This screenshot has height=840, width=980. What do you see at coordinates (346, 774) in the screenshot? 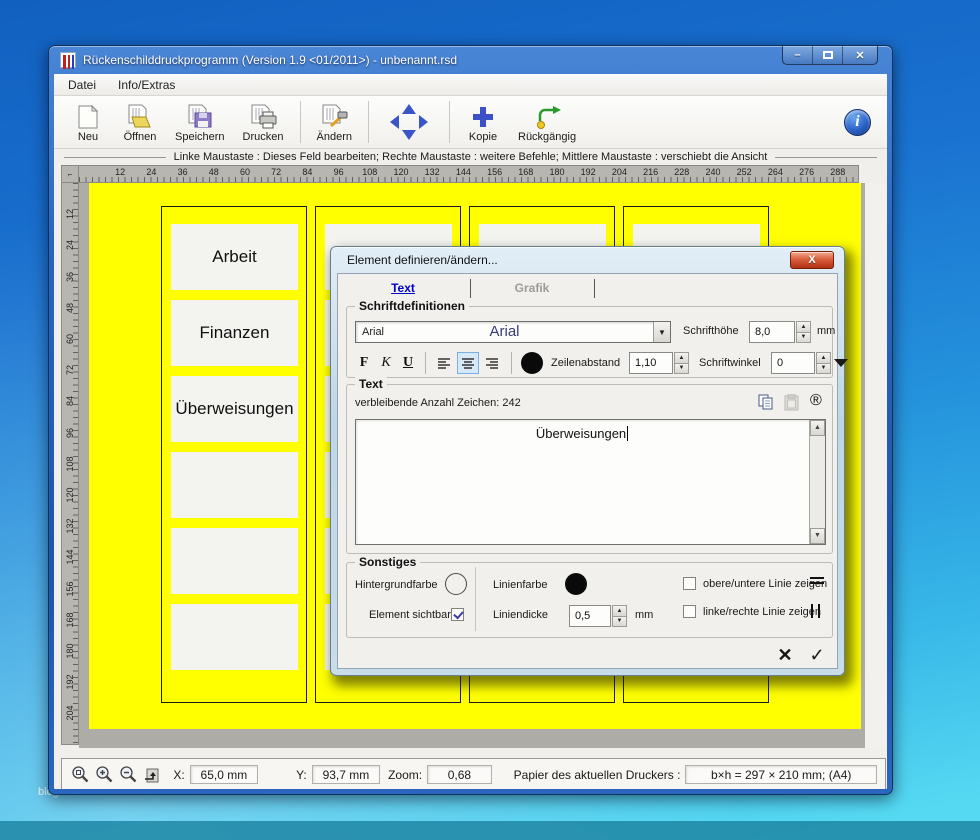
I see `y-position-field: 93,7 mm` at bounding box center [346, 774].